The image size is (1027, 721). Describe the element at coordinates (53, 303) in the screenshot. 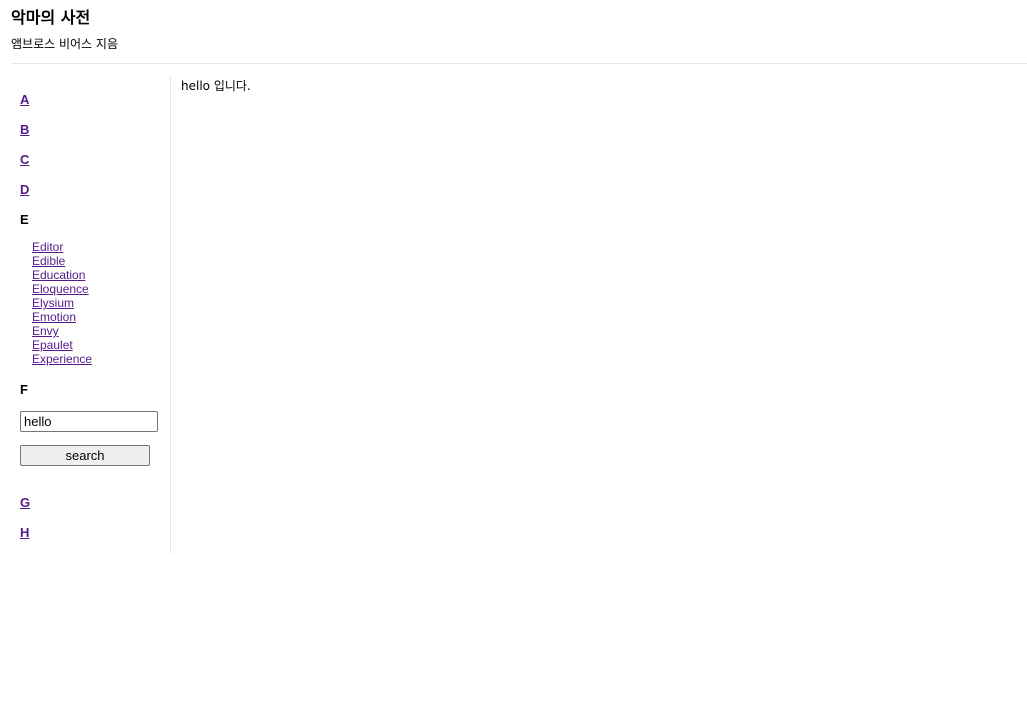

I see `word-link-elysium: Elysium` at that location.